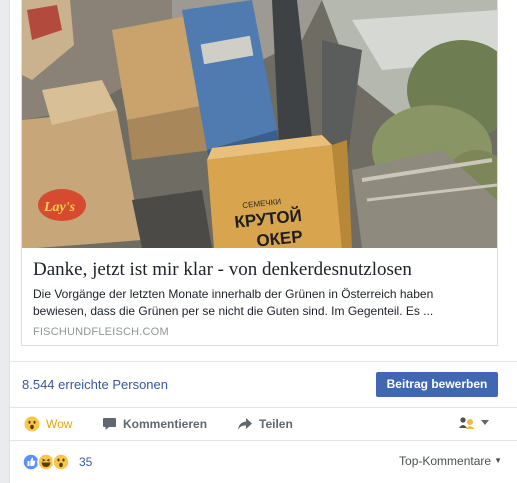 Image resolution: width=517 pixels, height=483 pixels. Describe the element at coordinates (59, 424) in the screenshot. I see `wow-label: Wow` at that location.